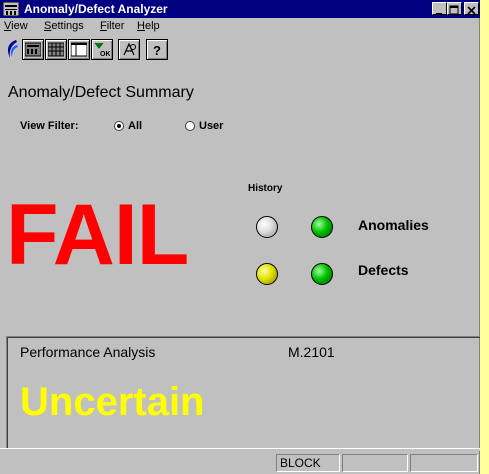 The height and width of the screenshot is (474, 489). I want to click on overall-status-text: FAIL, so click(97, 235).